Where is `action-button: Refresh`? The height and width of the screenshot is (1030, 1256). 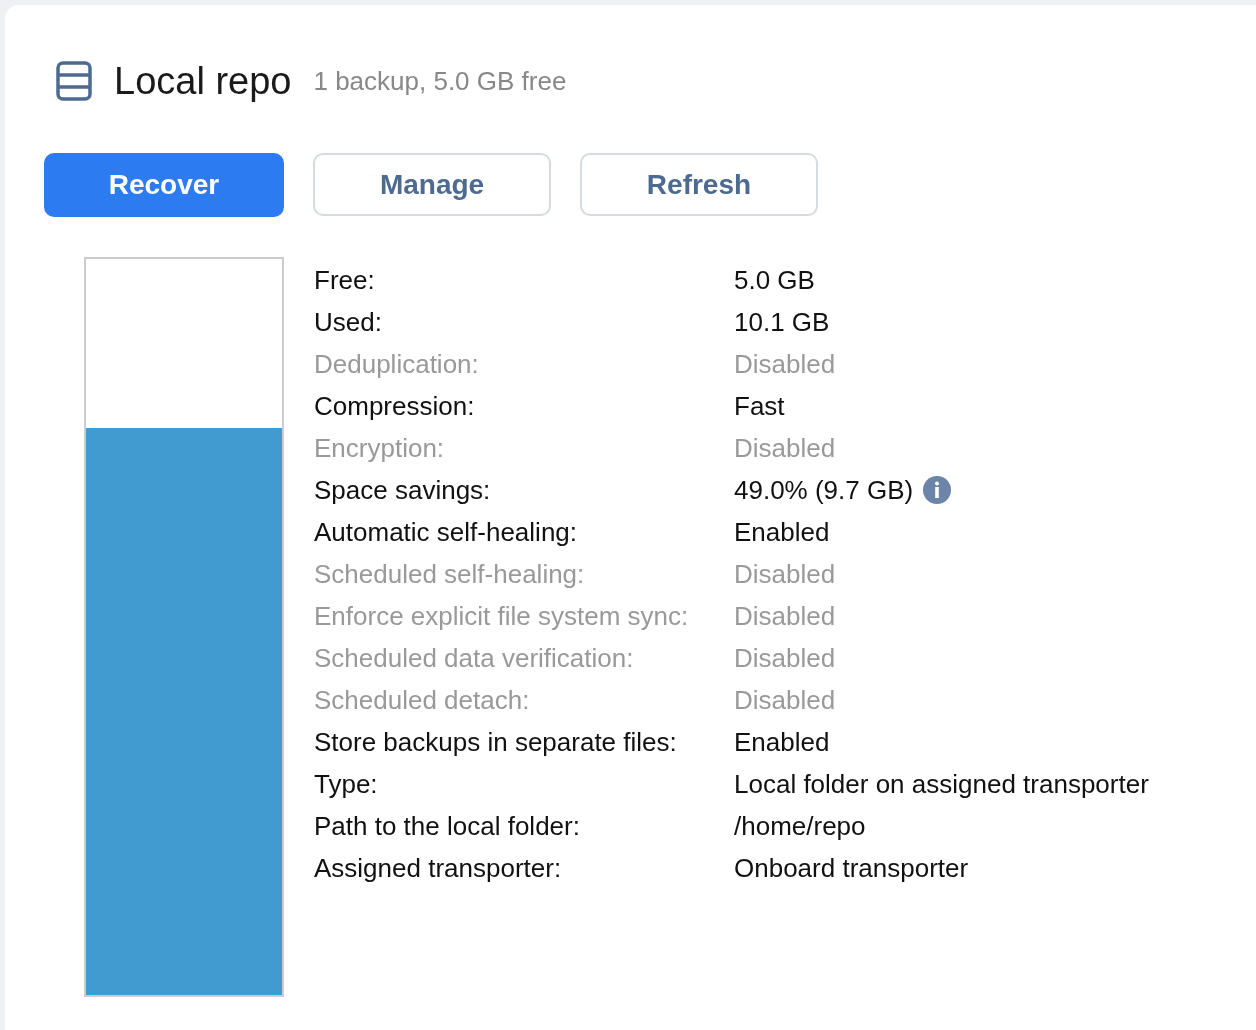 action-button: Refresh is located at coordinates (699, 184).